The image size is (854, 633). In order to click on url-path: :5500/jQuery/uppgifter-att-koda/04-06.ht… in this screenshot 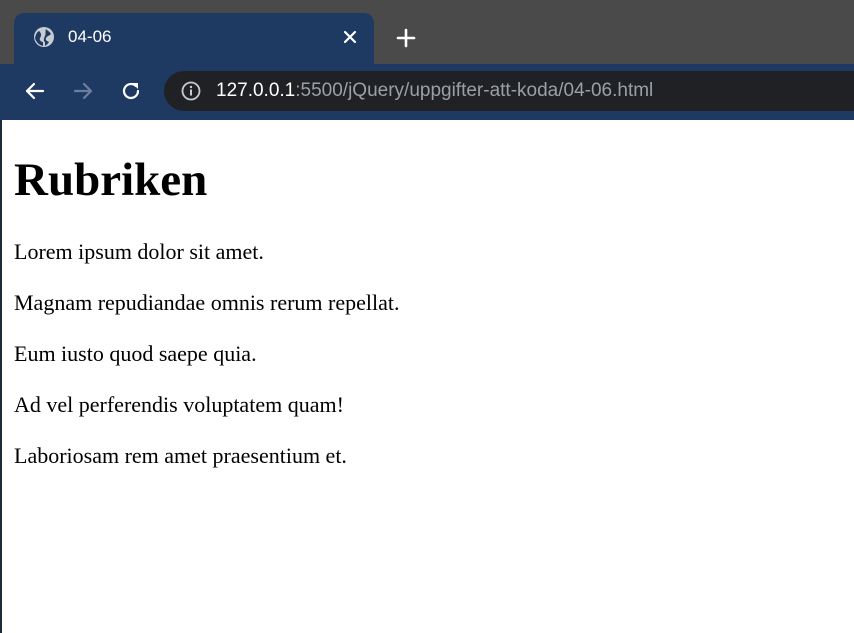, I will do `click(474, 90)`.